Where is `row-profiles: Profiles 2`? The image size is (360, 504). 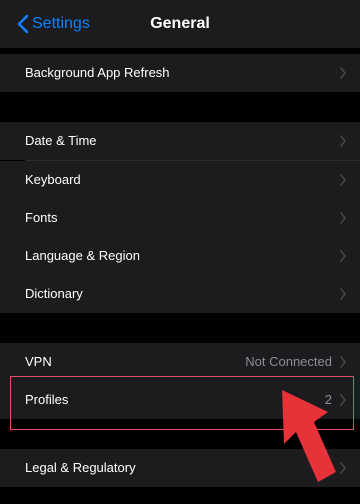 row-profiles: Profiles 2 is located at coordinates (180, 400).